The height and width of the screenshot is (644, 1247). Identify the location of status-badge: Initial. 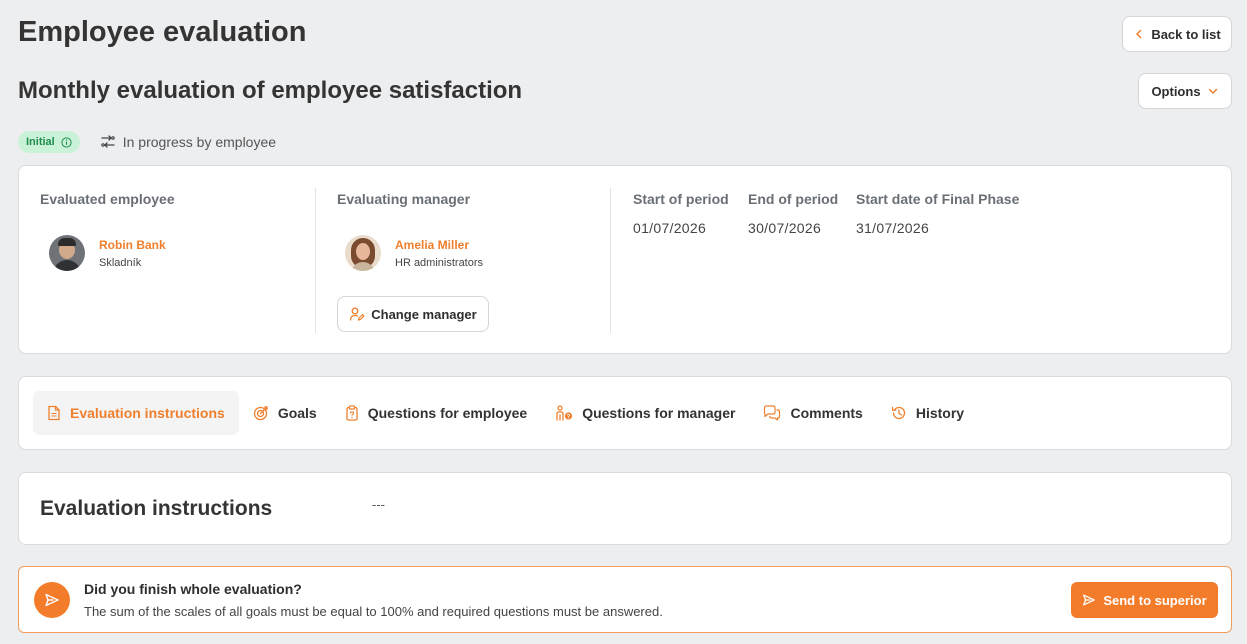
(49, 142).